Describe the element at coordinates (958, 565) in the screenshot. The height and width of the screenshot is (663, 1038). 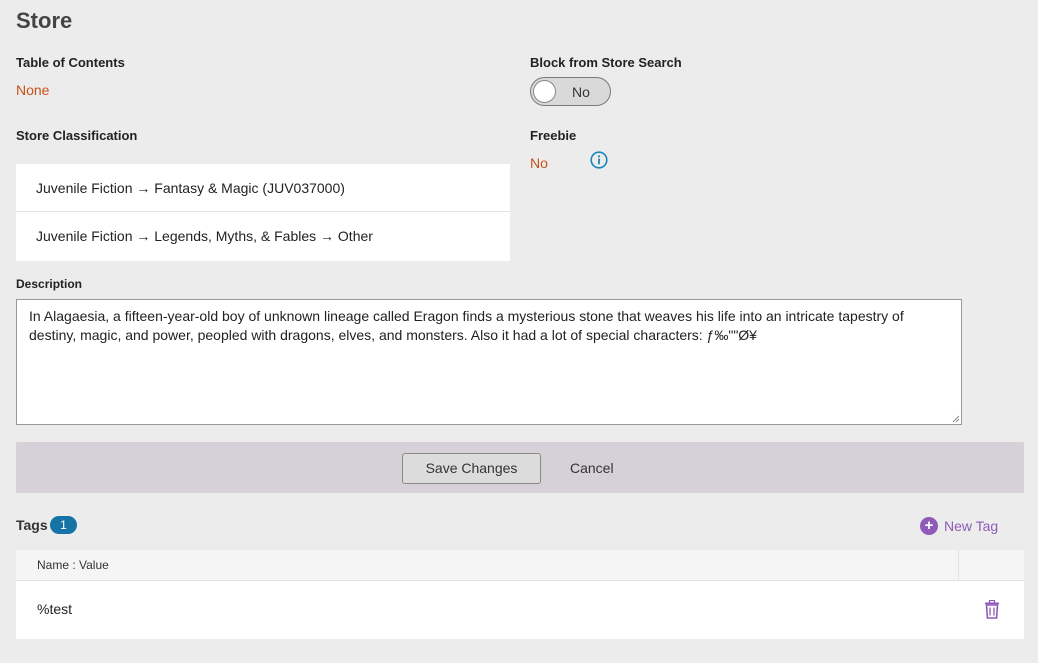
I see `column-divider` at that location.